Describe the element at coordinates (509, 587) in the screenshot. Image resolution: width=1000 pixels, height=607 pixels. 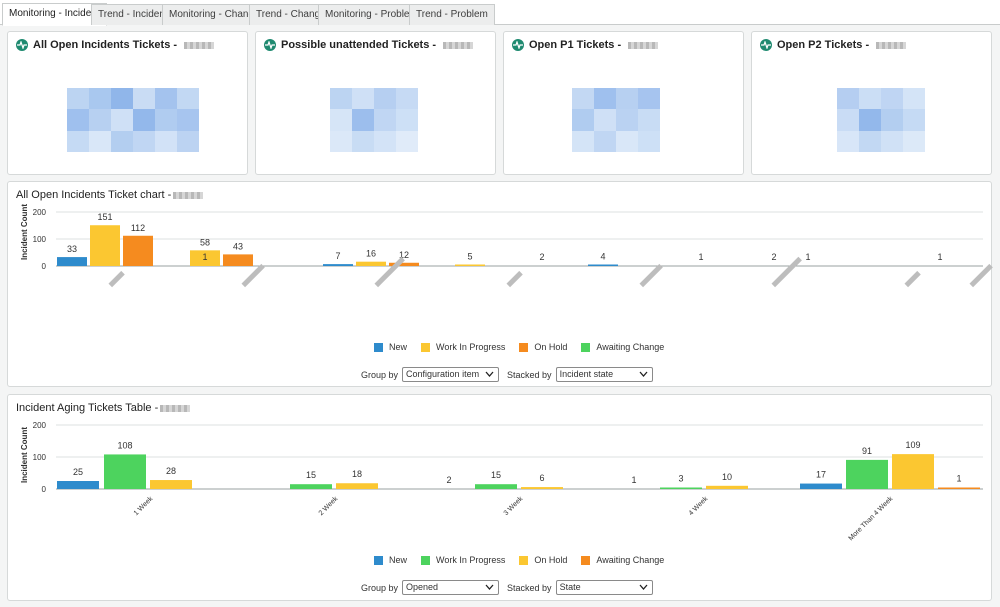
I see `chart-controls: Group by Opened Stacked by State` at that location.